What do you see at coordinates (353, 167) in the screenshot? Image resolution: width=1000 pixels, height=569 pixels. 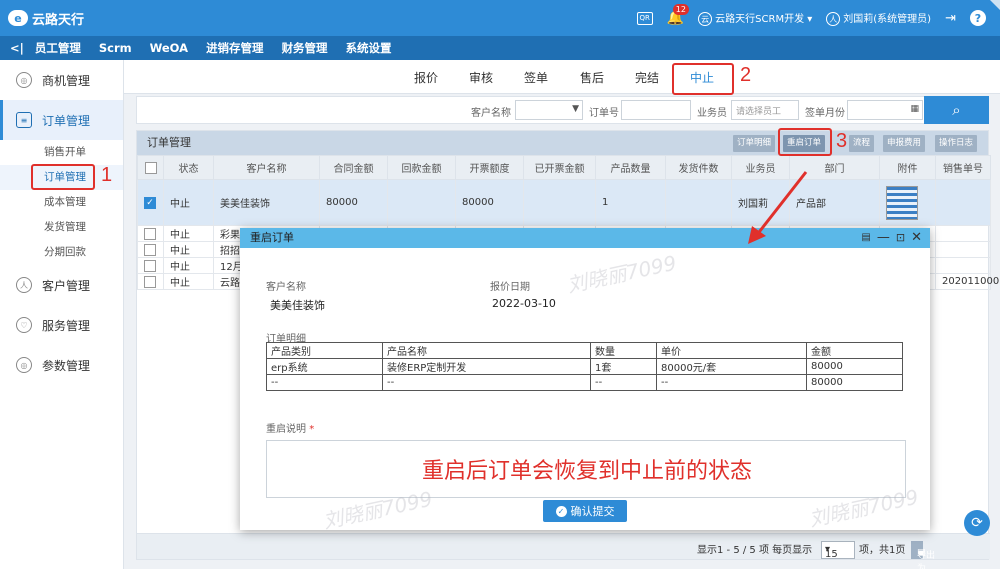 I see `column-header: 合同金额` at bounding box center [353, 167].